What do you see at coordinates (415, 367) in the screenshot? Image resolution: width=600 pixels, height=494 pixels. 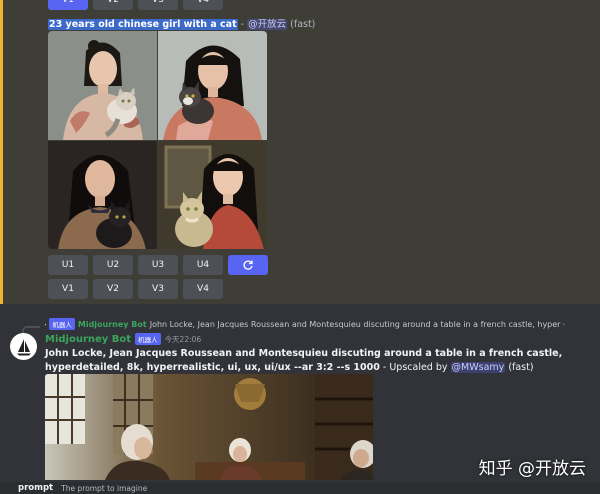 I see `upscaled-by-label: - Upscaled by` at bounding box center [415, 367].